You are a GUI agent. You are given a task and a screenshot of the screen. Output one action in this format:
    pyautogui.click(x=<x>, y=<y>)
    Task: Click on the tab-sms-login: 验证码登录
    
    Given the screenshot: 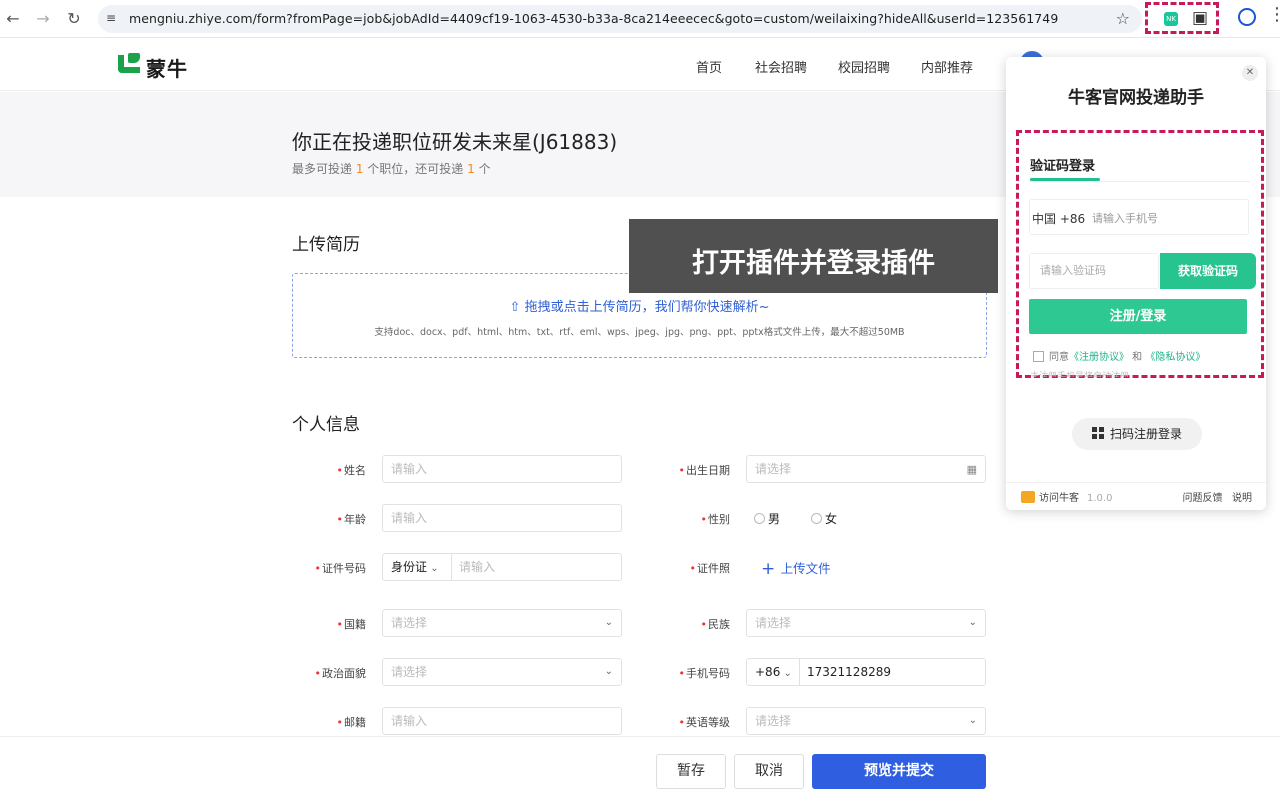 What is the action you would take?
    pyautogui.click(x=1062, y=164)
    